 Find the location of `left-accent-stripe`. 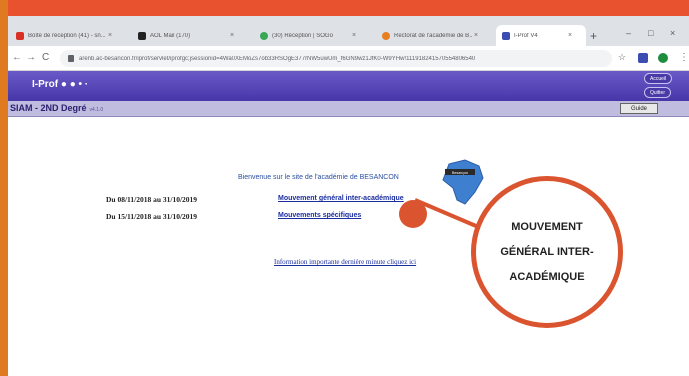

left-accent-stripe is located at coordinates (4, 188).